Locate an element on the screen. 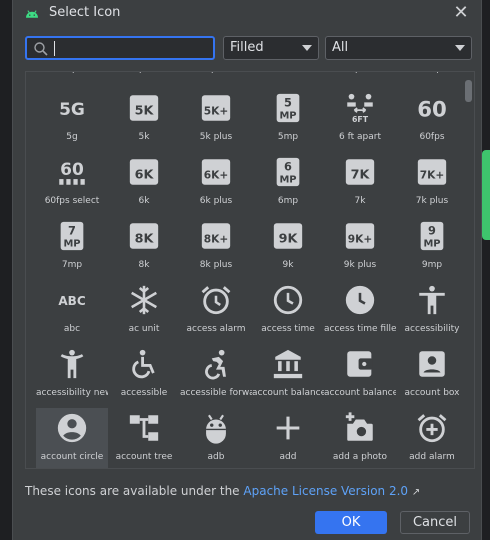 This screenshot has height=540, width=490. icon-label: add a photo is located at coordinates (360, 457).